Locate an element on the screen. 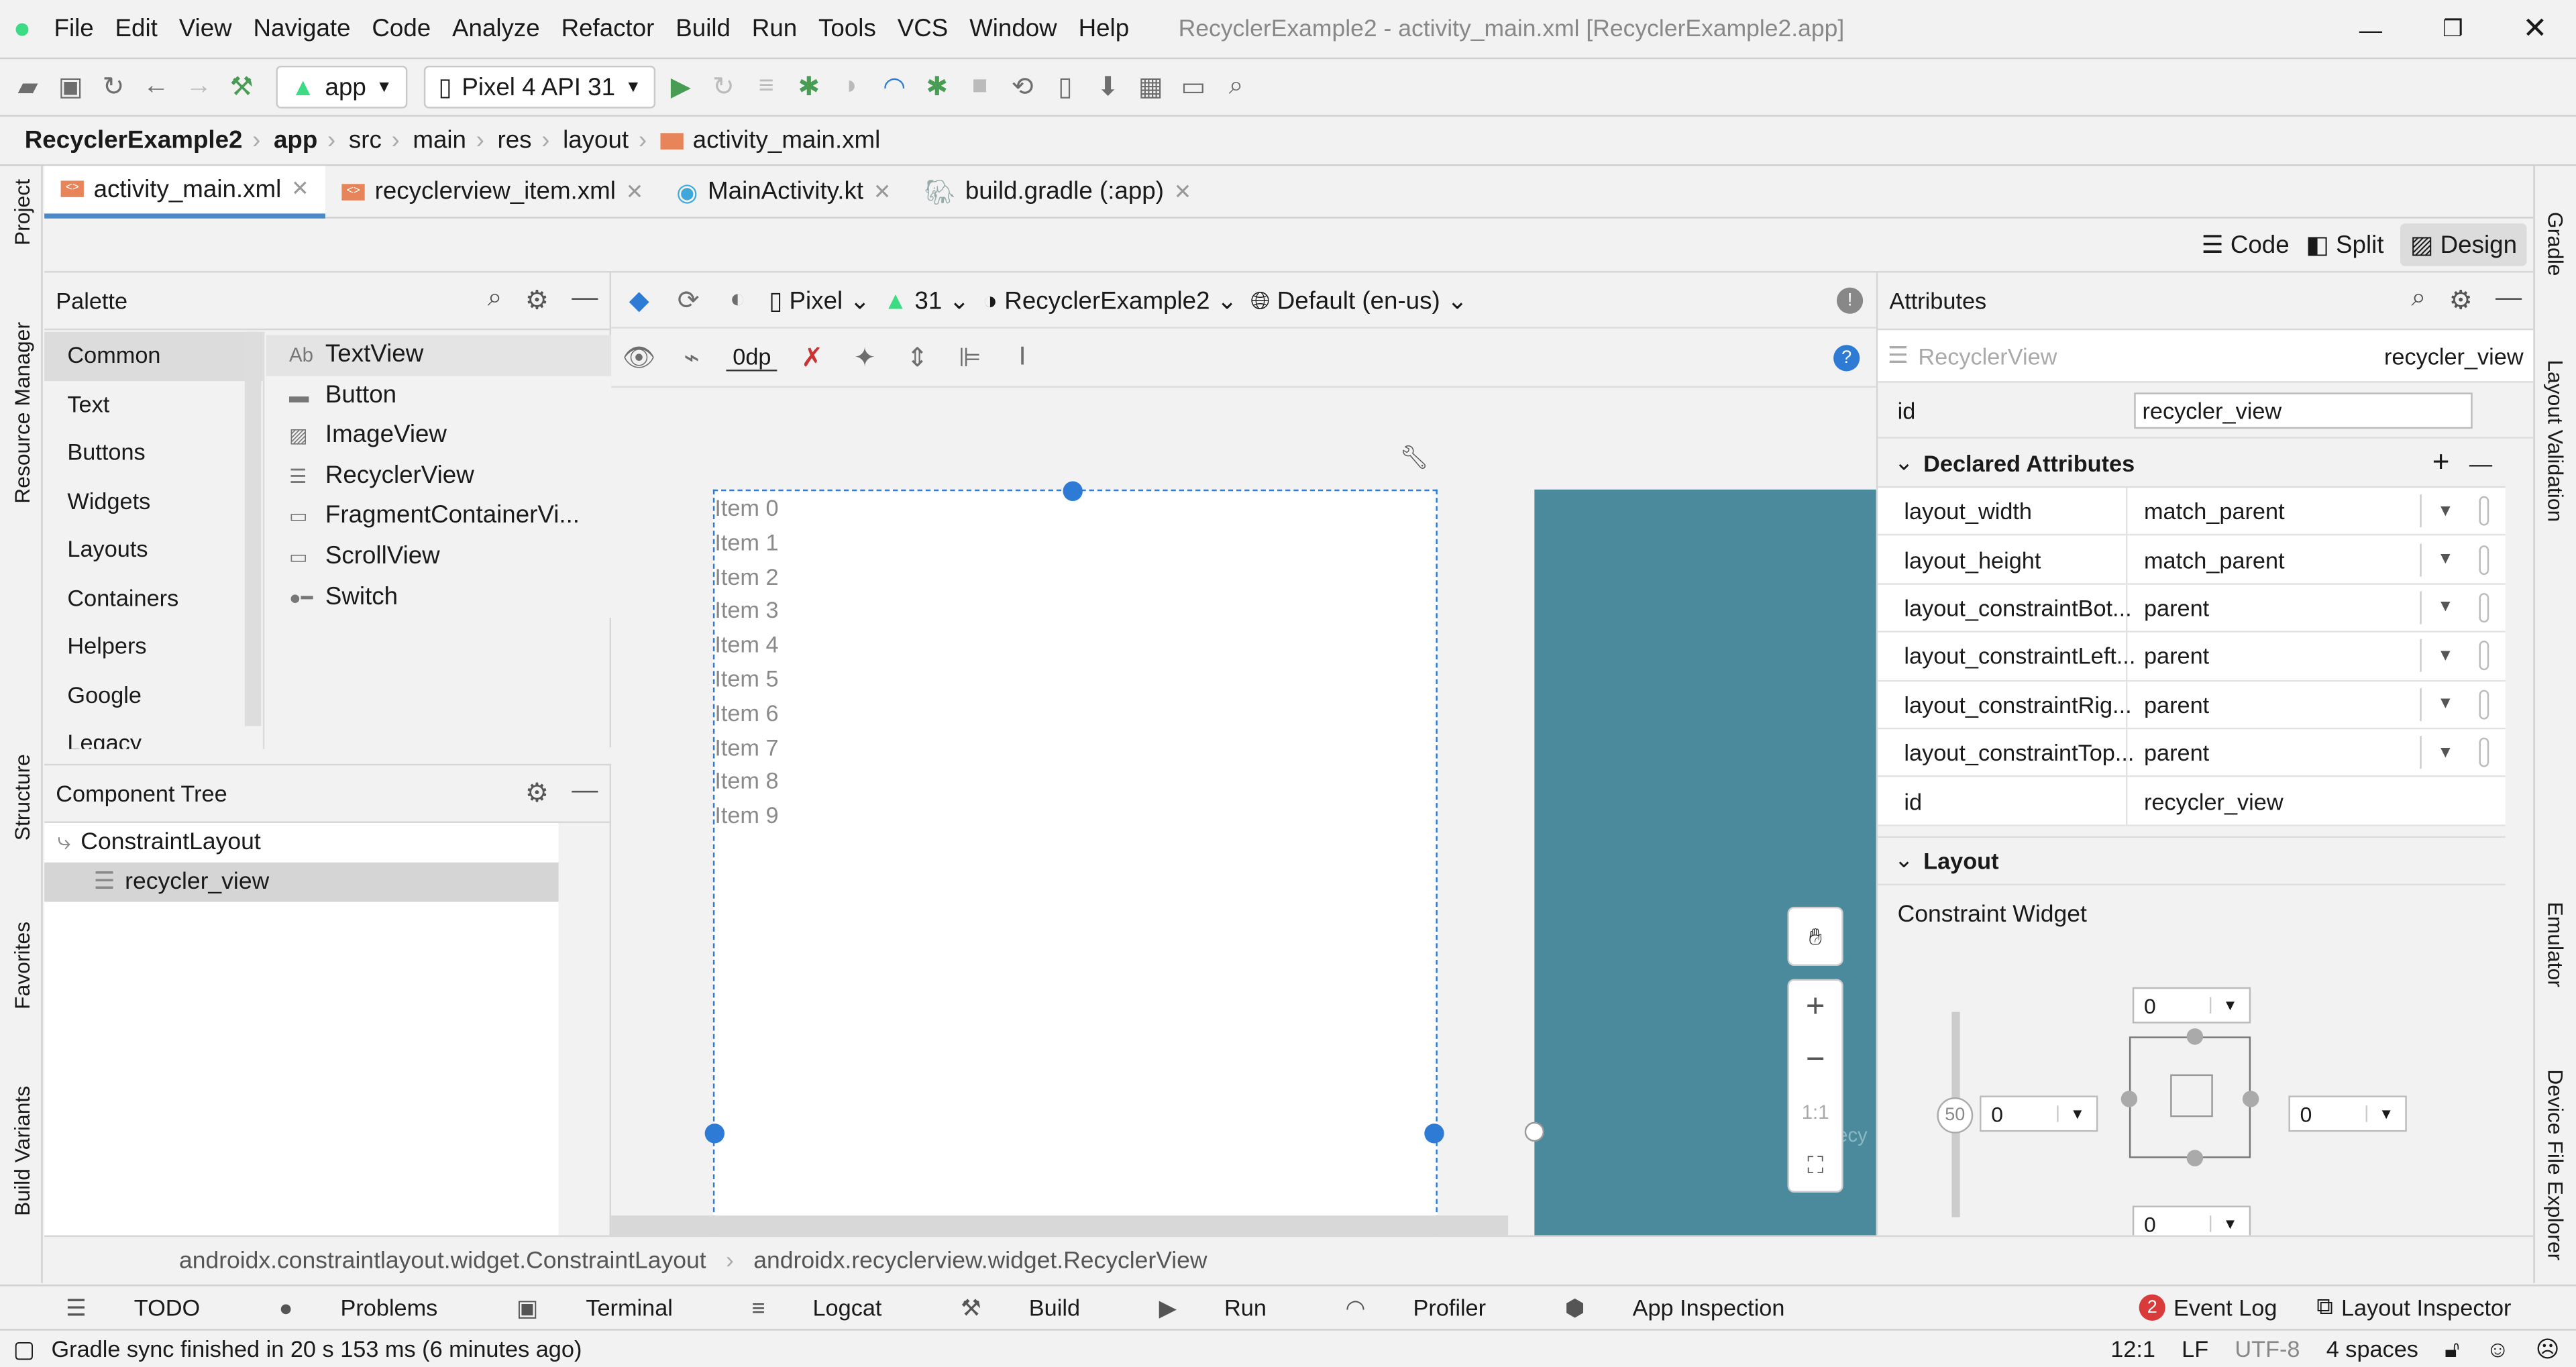  resource-manager-tool-button: Resource Manager is located at coordinates (22, 413).